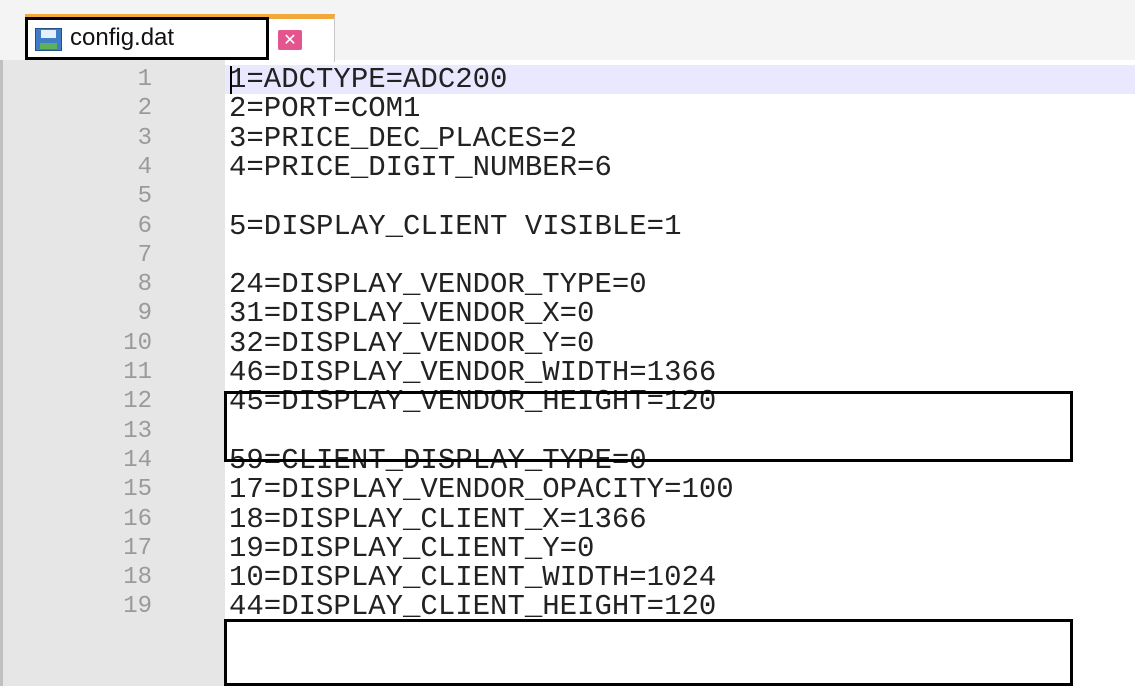 This screenshot has width=1135, height=686. Describe the element at coordinates (411, 313) in the screenshot. I see `line-text: 31=DISPLAY_VENDOR_X=0` at that location.